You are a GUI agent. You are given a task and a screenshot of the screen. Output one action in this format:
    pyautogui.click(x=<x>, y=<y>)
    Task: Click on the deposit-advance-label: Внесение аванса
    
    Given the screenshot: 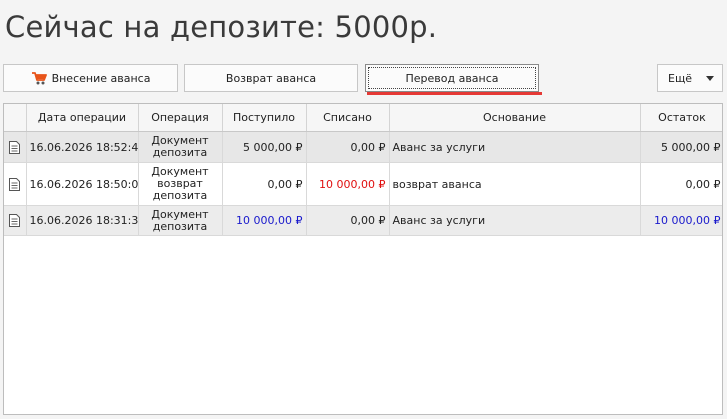 What is the action you would take?
    pyautogui.click(x=101, y=78)
    